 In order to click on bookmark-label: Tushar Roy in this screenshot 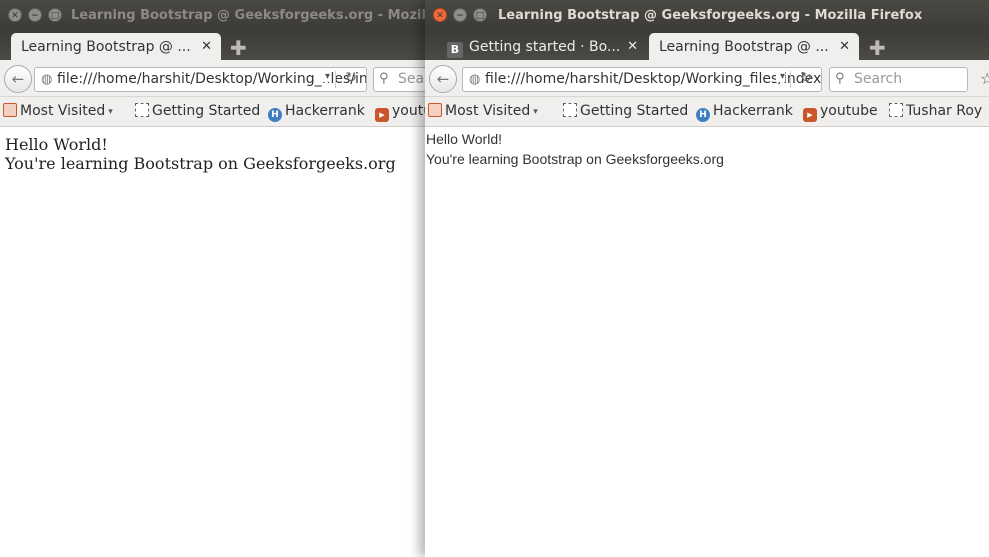, I will do `click(944, 111)`.